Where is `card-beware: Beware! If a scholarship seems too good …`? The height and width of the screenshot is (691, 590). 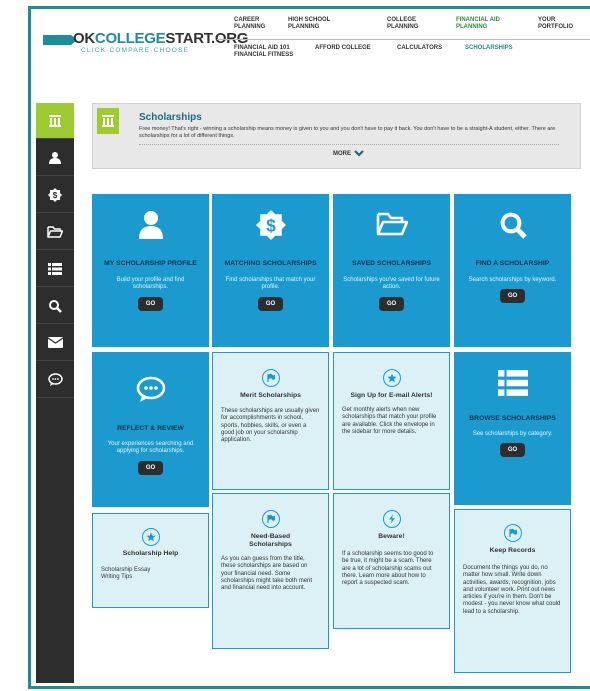 card-beware: Beware! If a scholarship seems too good … is located at coordinates (391, 561).